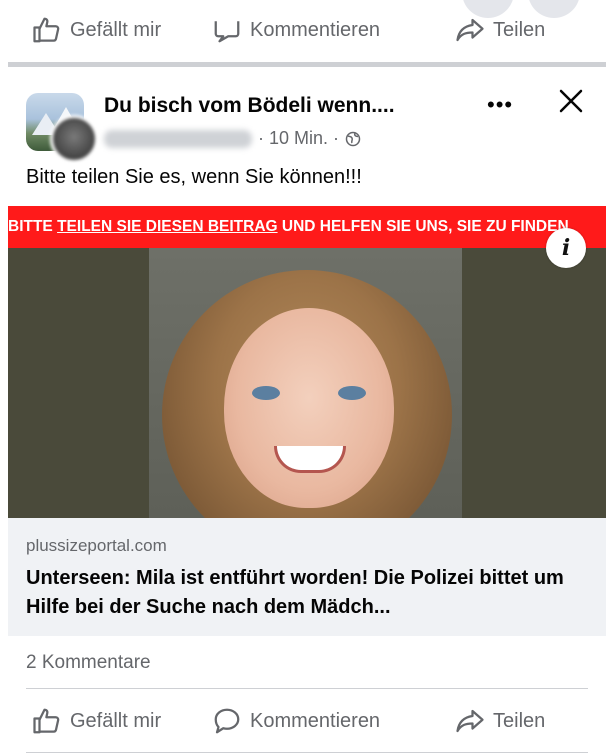 The height and width of the screenshot is (756, 613). Describe the element at coordinates (33, 226) in the screenshot. I see `banner-prefix: BITTE` at that location.